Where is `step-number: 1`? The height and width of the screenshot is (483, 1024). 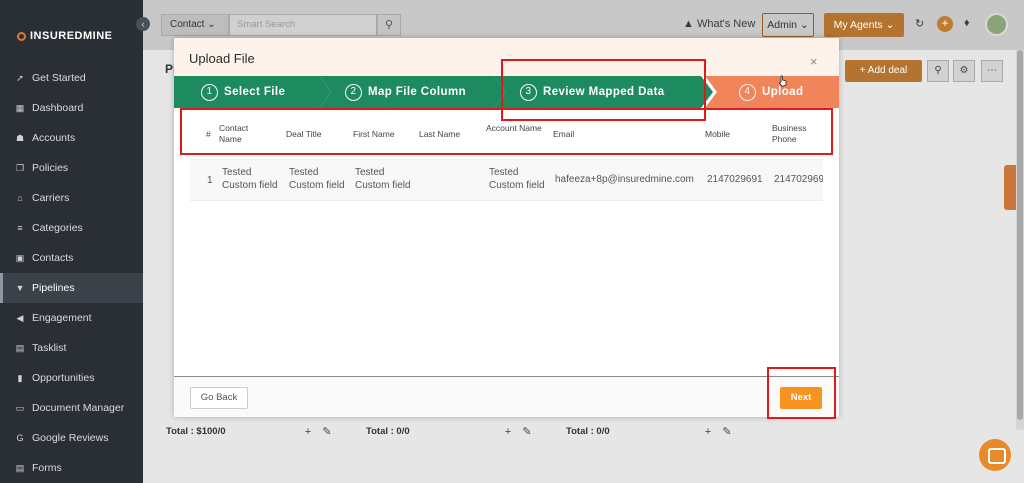
step-number: 1 is located at coordinates (209, 92).